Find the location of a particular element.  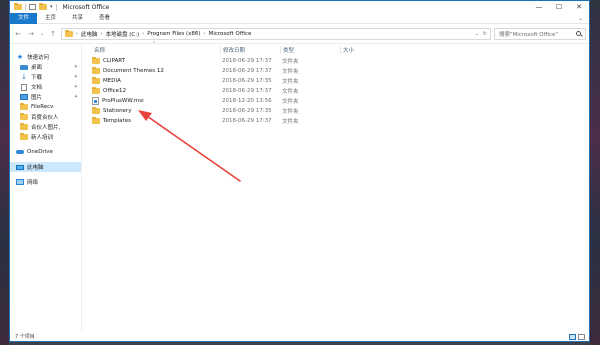

close-button: ✕ is located at coordinates (579, 7).